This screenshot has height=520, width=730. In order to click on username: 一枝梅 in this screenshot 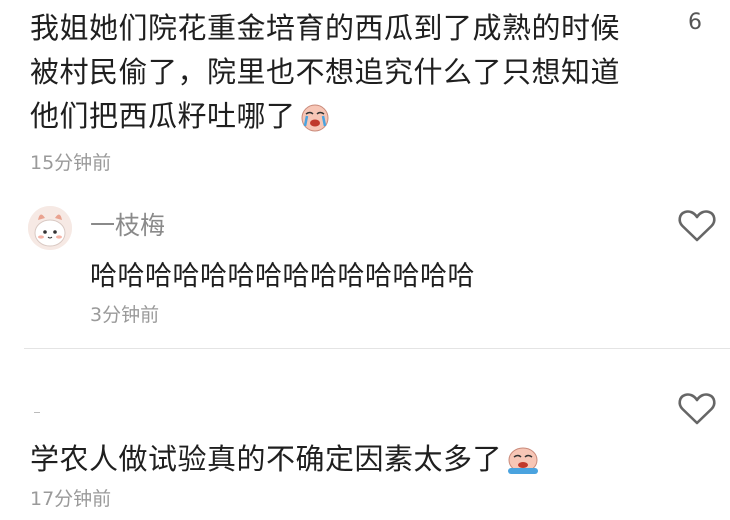, I will do `click(127, 224)`.